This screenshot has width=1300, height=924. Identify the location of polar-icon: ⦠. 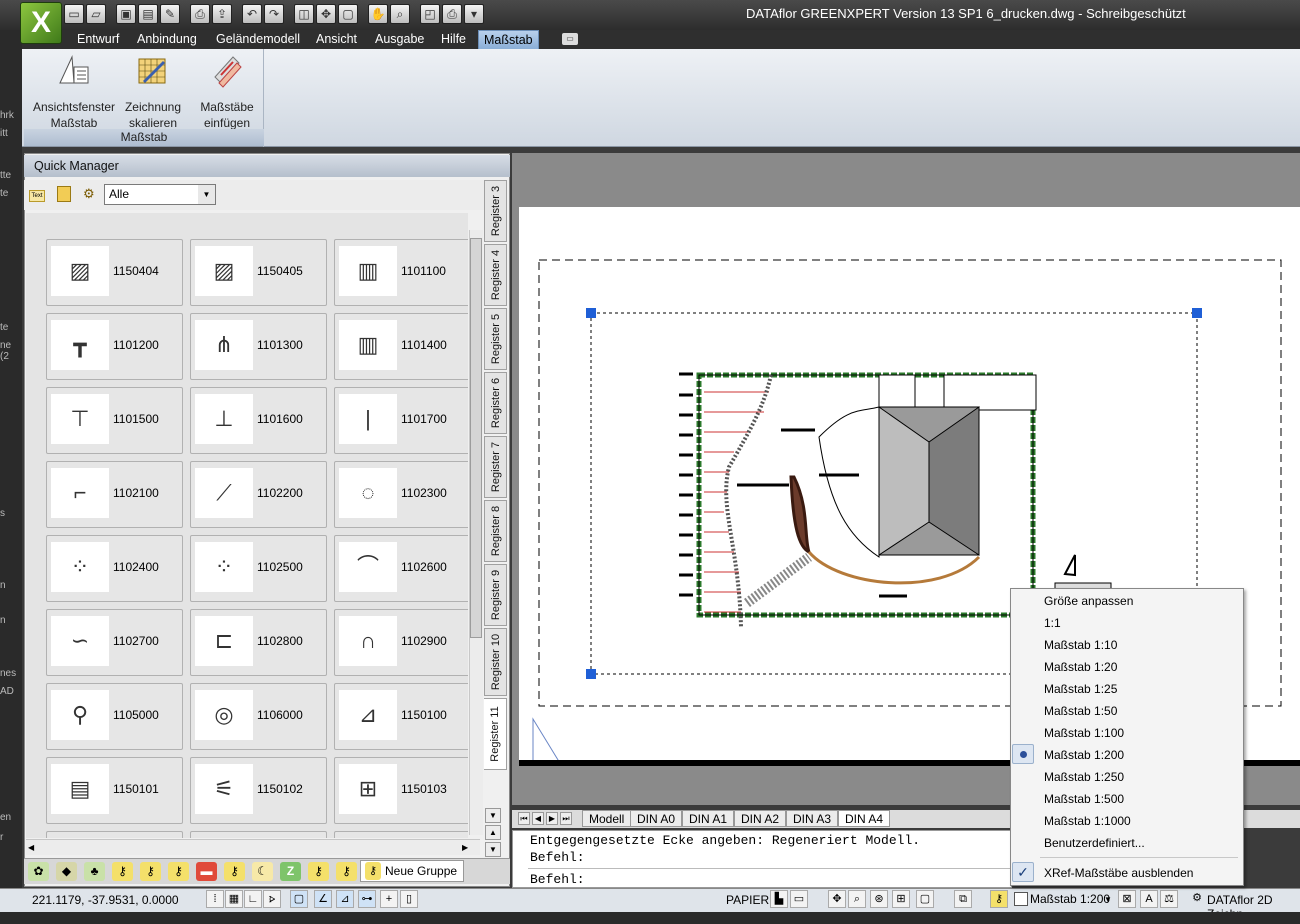
(272, 899).